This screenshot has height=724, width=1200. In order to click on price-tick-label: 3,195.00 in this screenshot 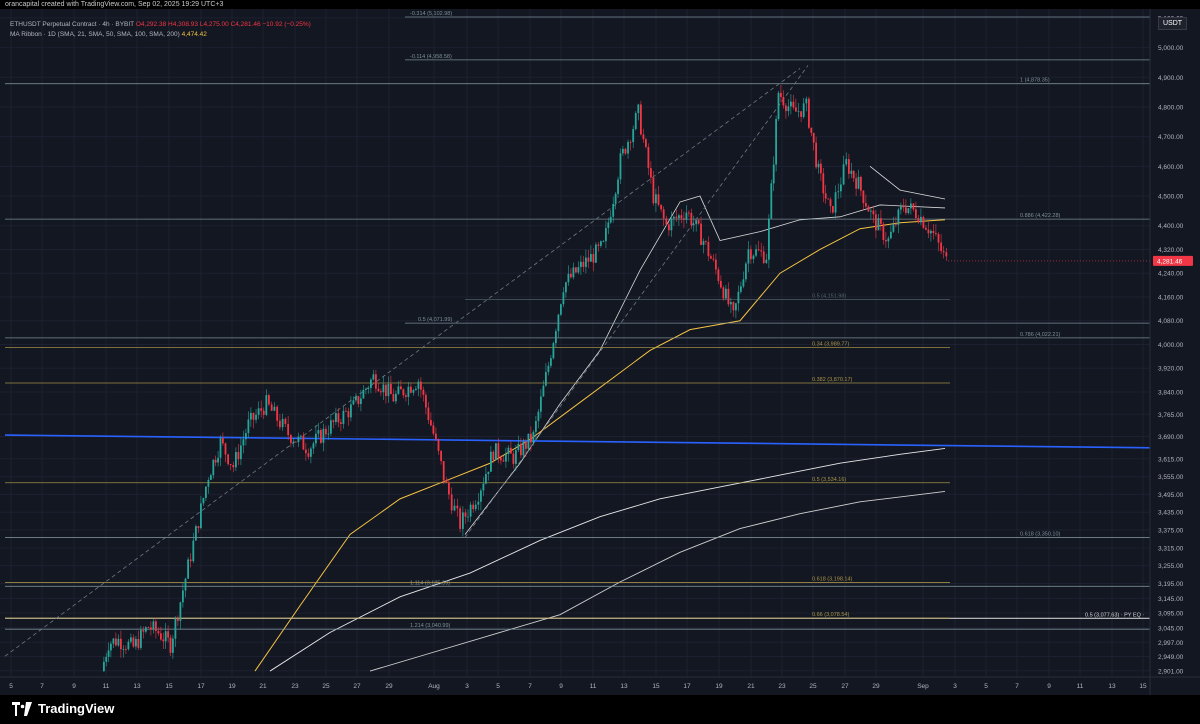, I will do `click(1171, 584)`.